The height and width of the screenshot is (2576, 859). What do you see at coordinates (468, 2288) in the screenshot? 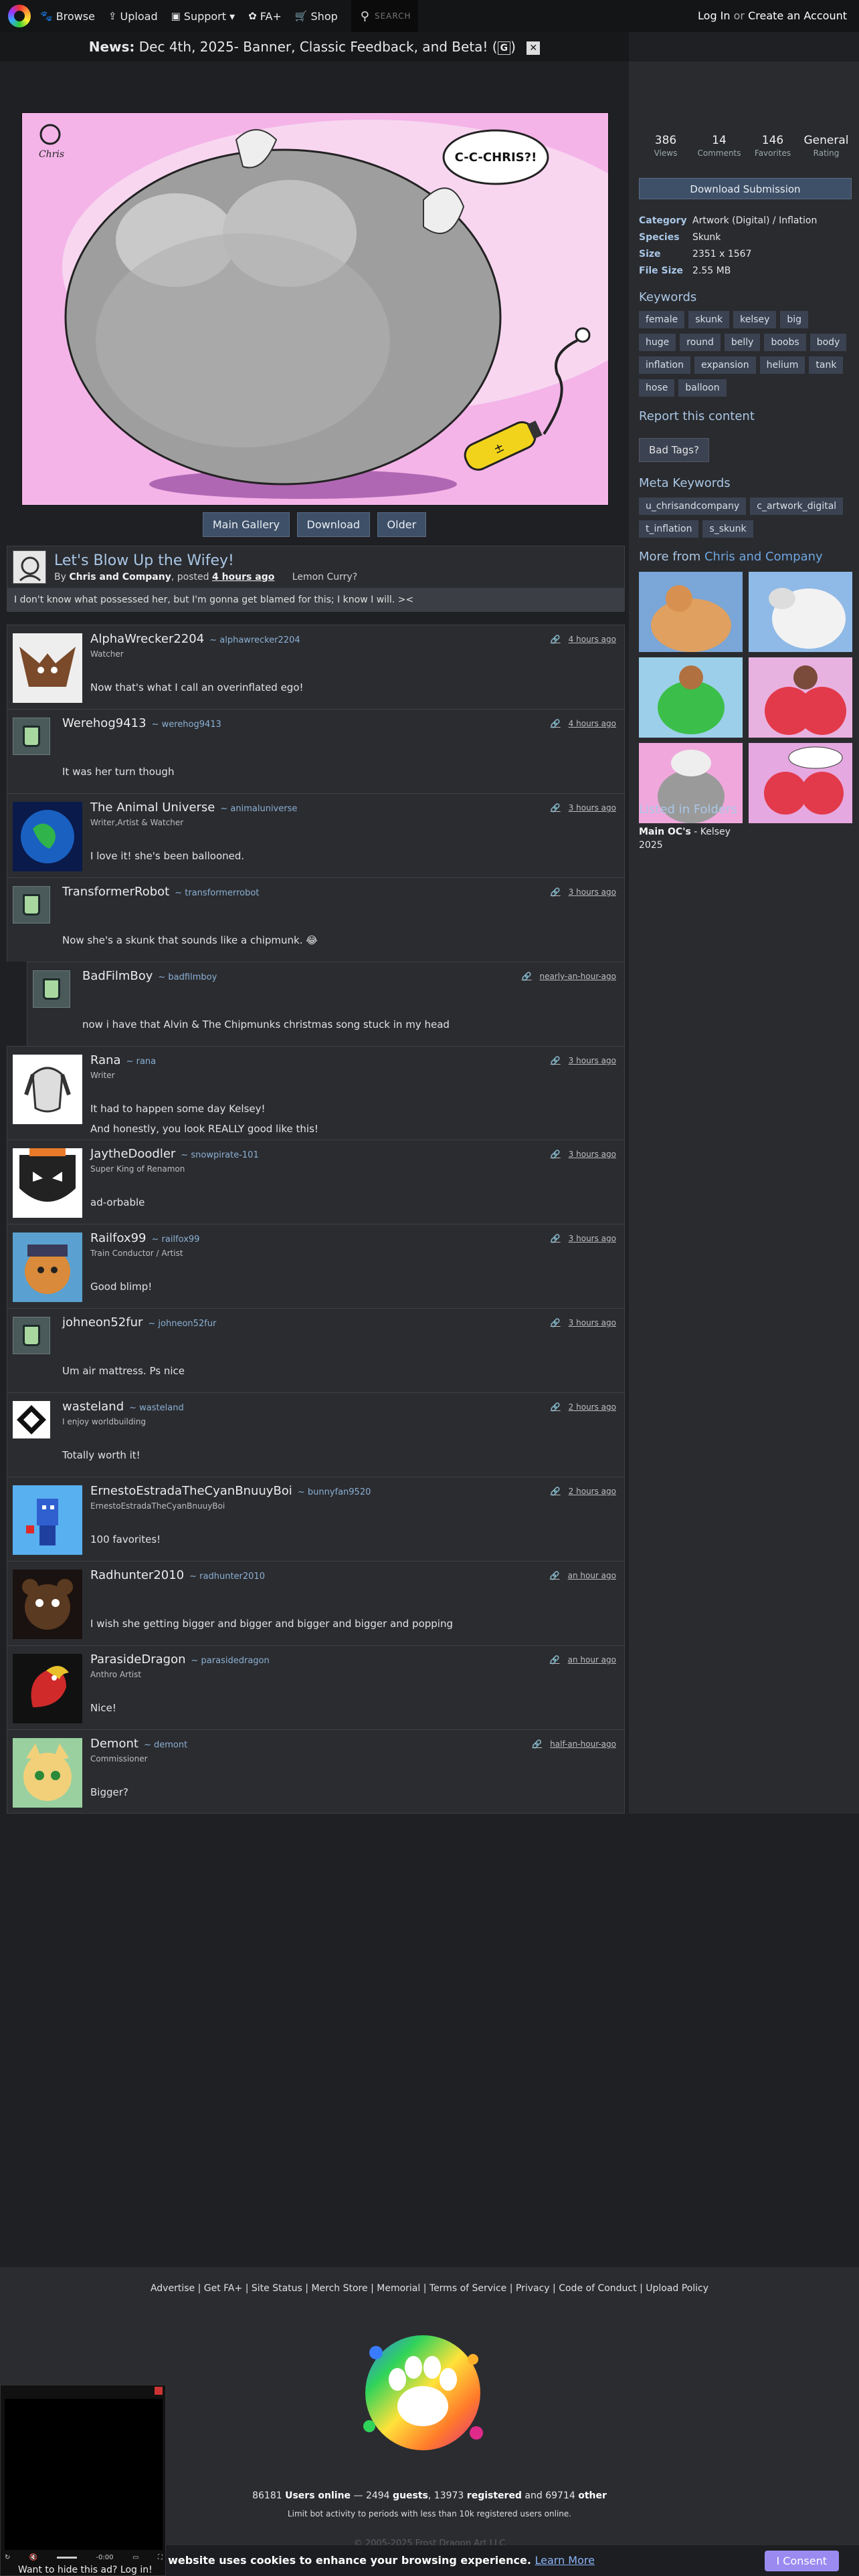
I see `footer-link: Terms of Service` at bounding box center [468, 2288].